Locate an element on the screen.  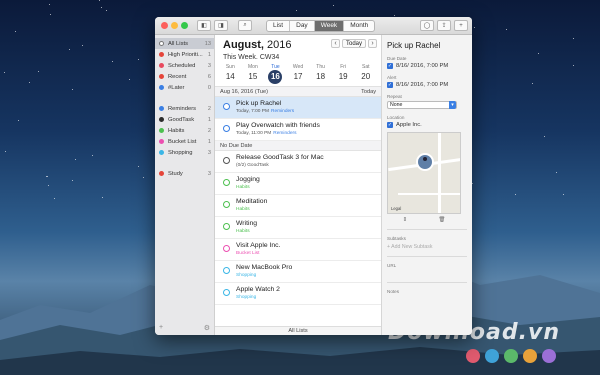
minimize-button is located at coordinates (174, 25).